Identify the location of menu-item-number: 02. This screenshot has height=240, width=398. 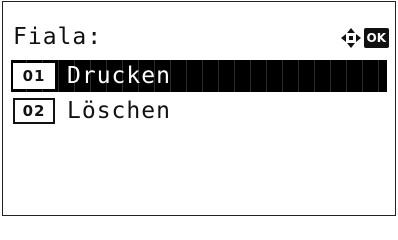
(34, 111).